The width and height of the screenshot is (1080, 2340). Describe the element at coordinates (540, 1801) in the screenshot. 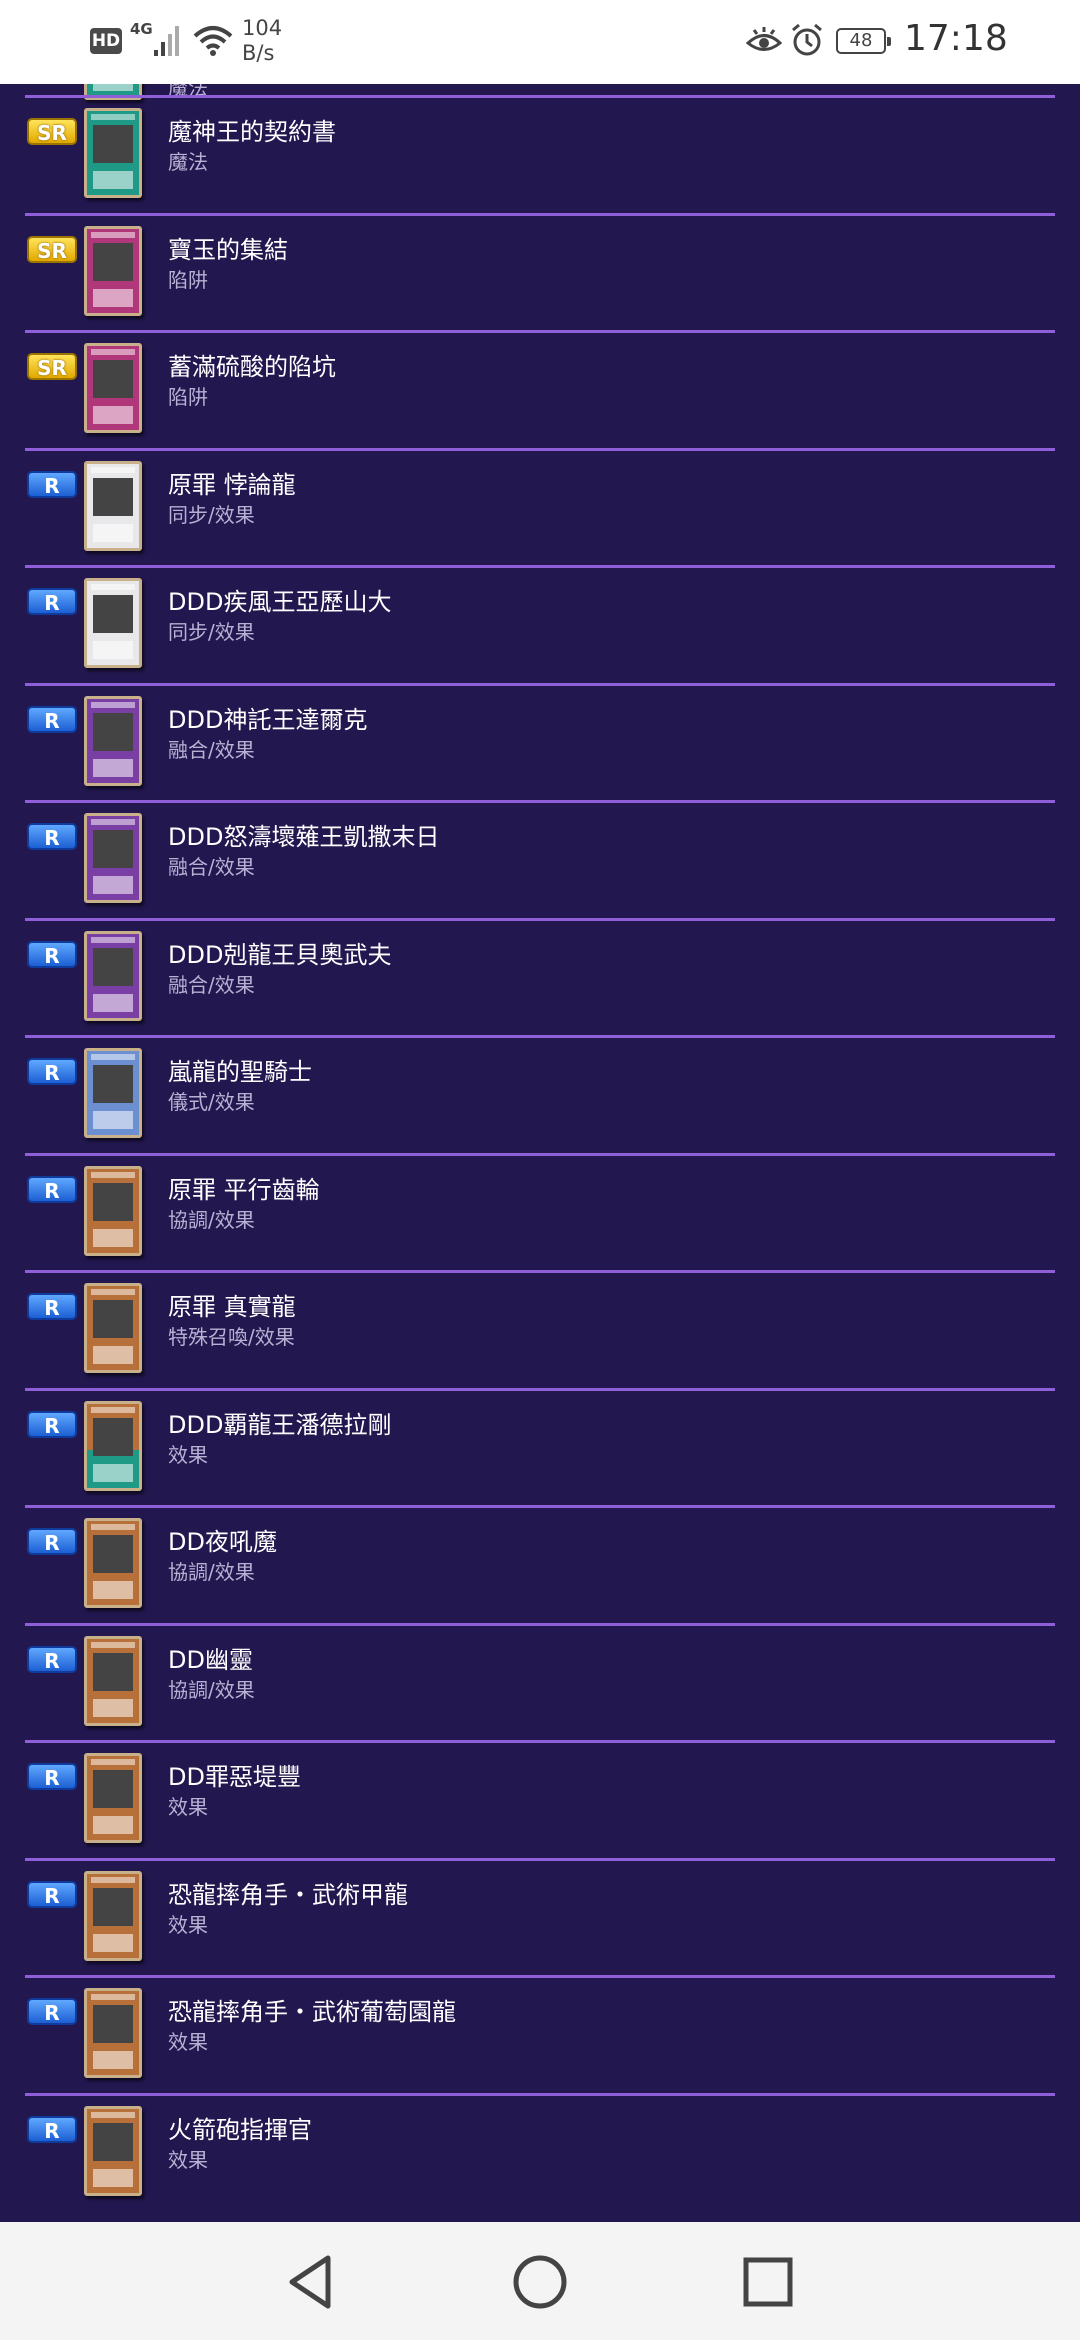

I see `list-item: R DD罪惡堤豐效果` at that location.